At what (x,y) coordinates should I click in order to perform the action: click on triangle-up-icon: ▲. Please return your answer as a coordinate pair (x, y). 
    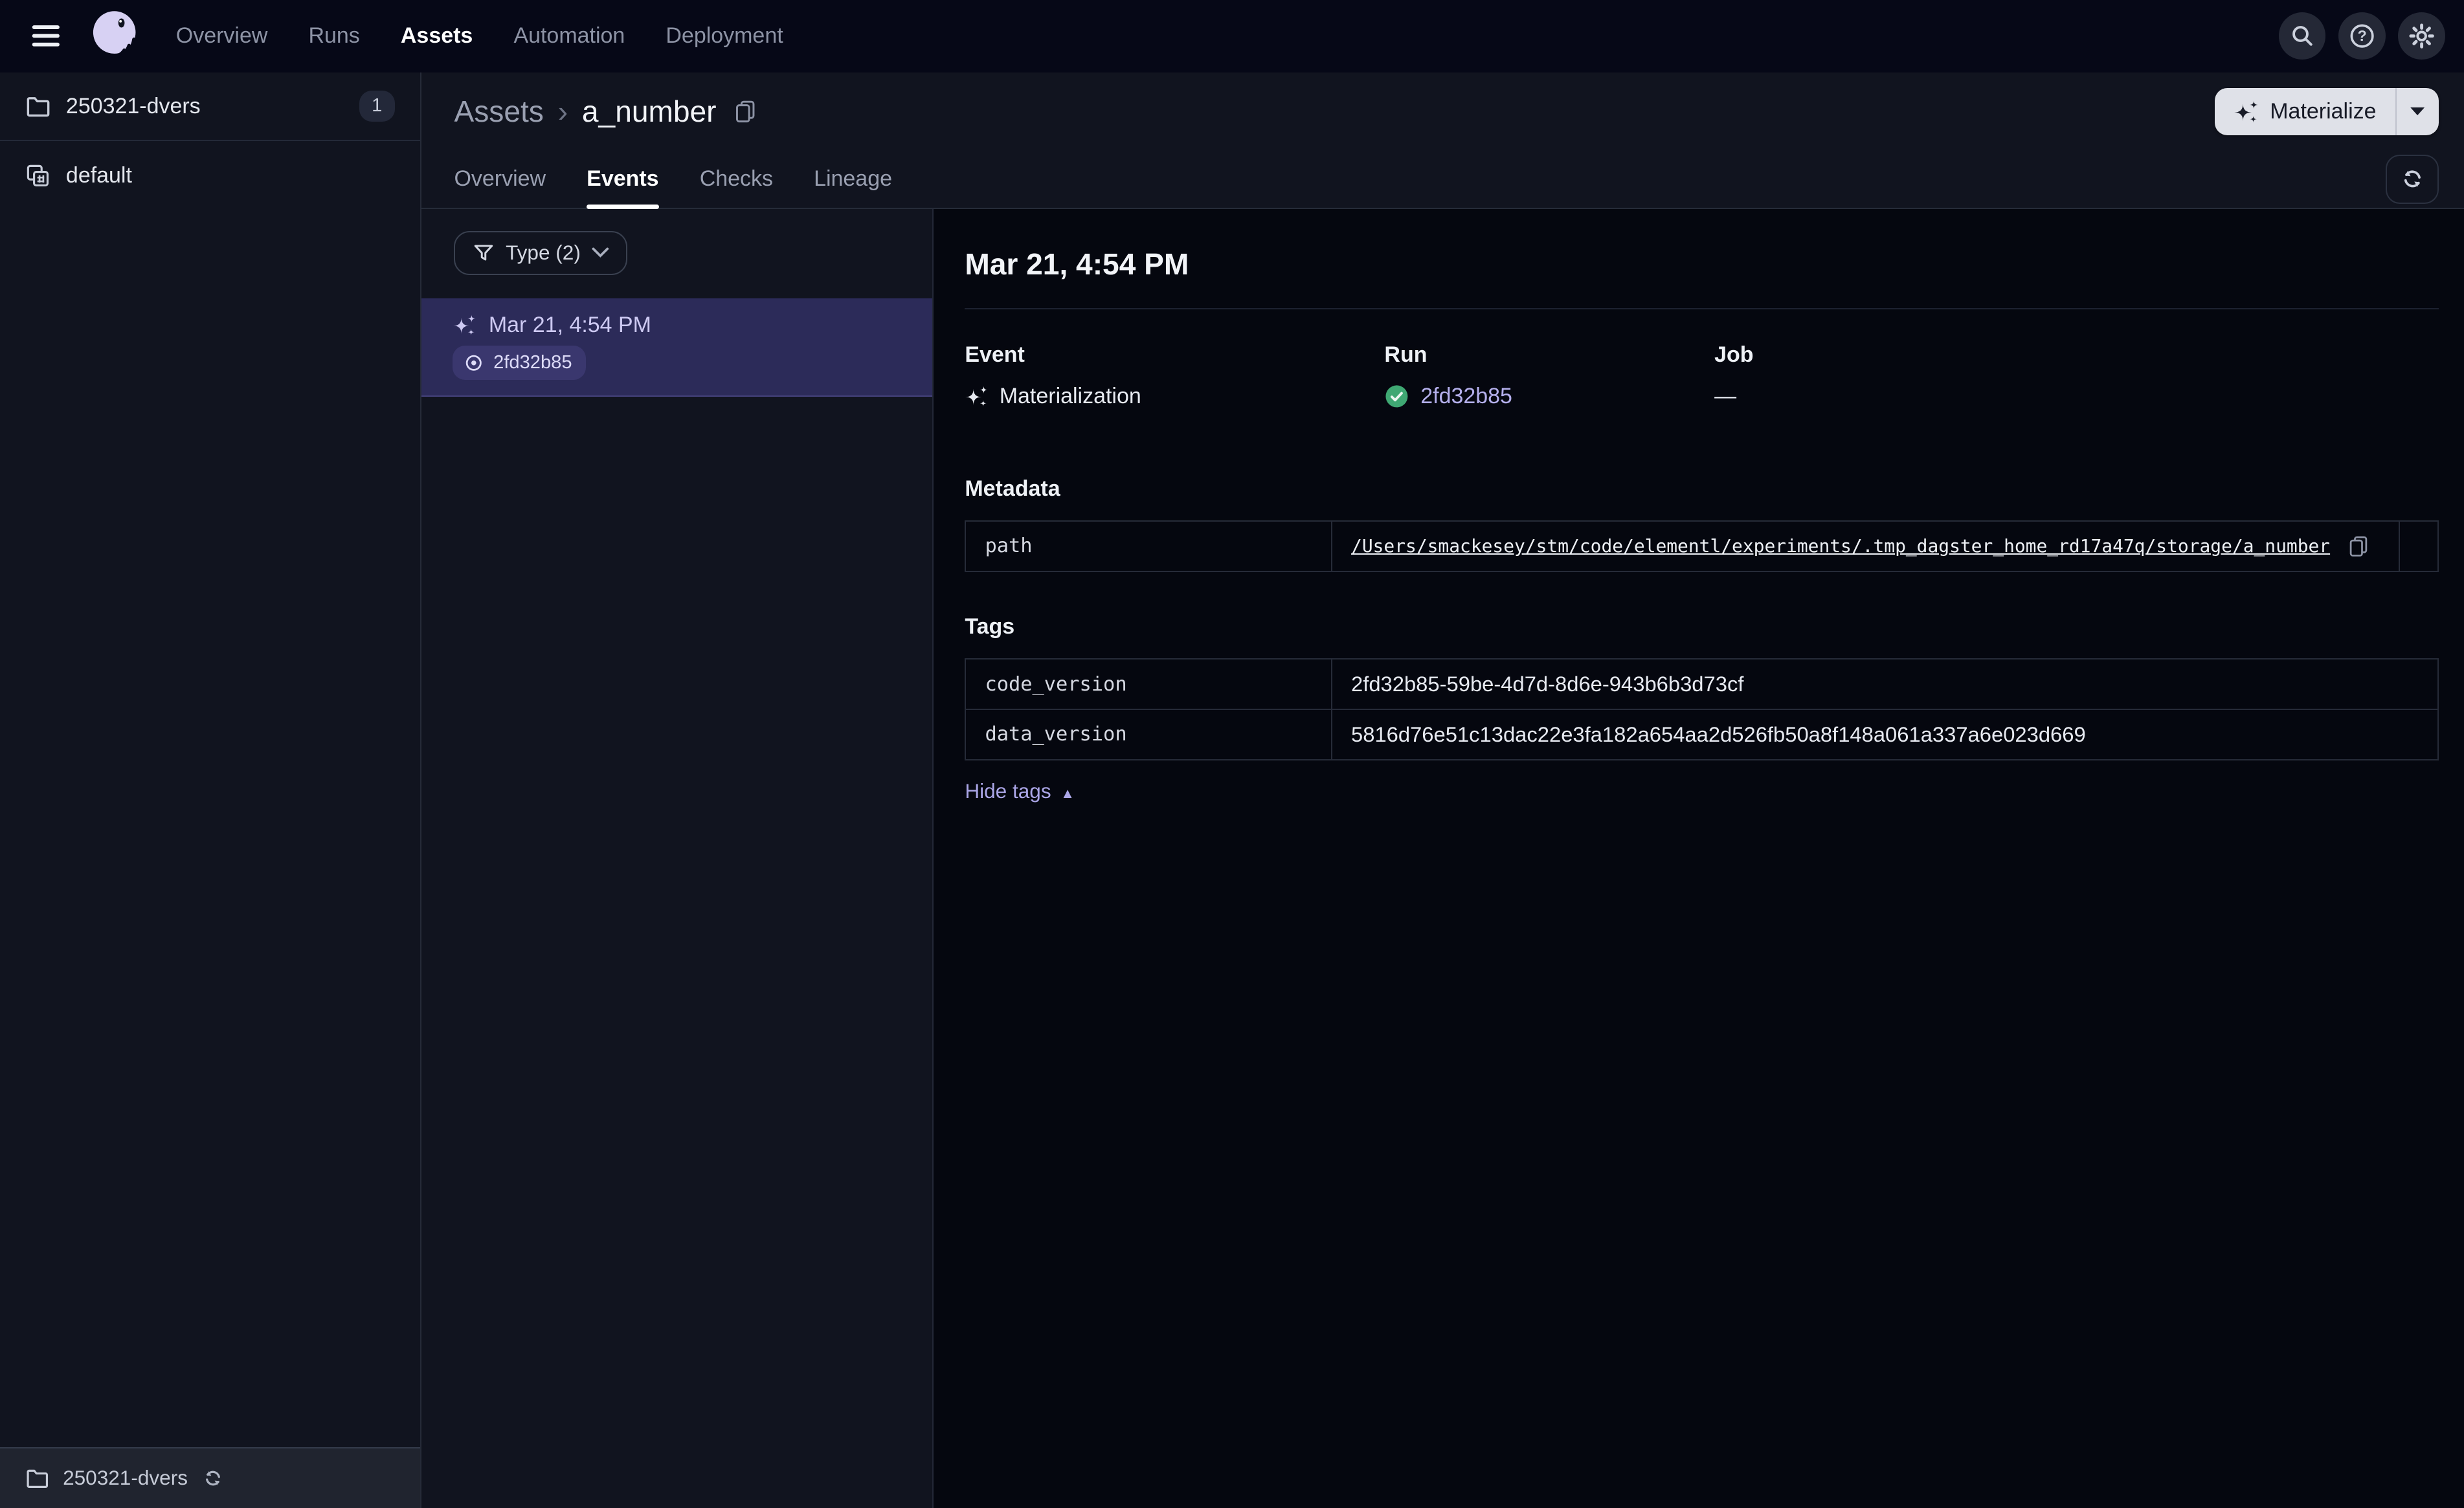
    Looking at the image, I should click on (1067, 793).